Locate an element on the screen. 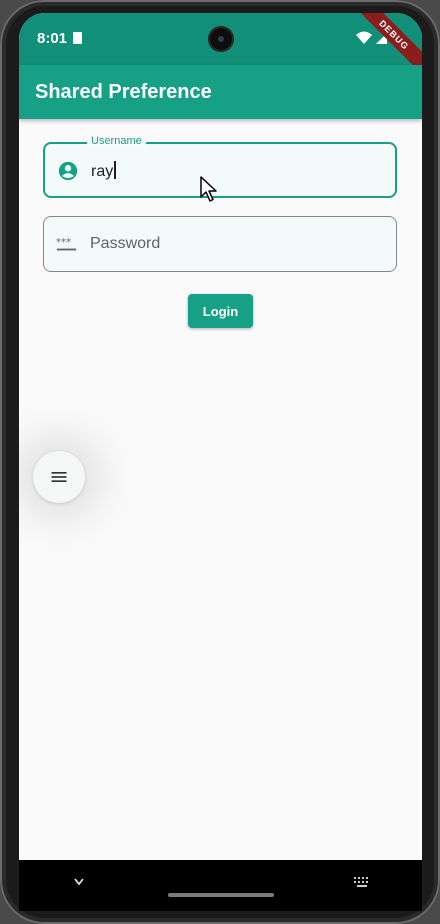  username-value: ray is located at coordinates (102, 171).